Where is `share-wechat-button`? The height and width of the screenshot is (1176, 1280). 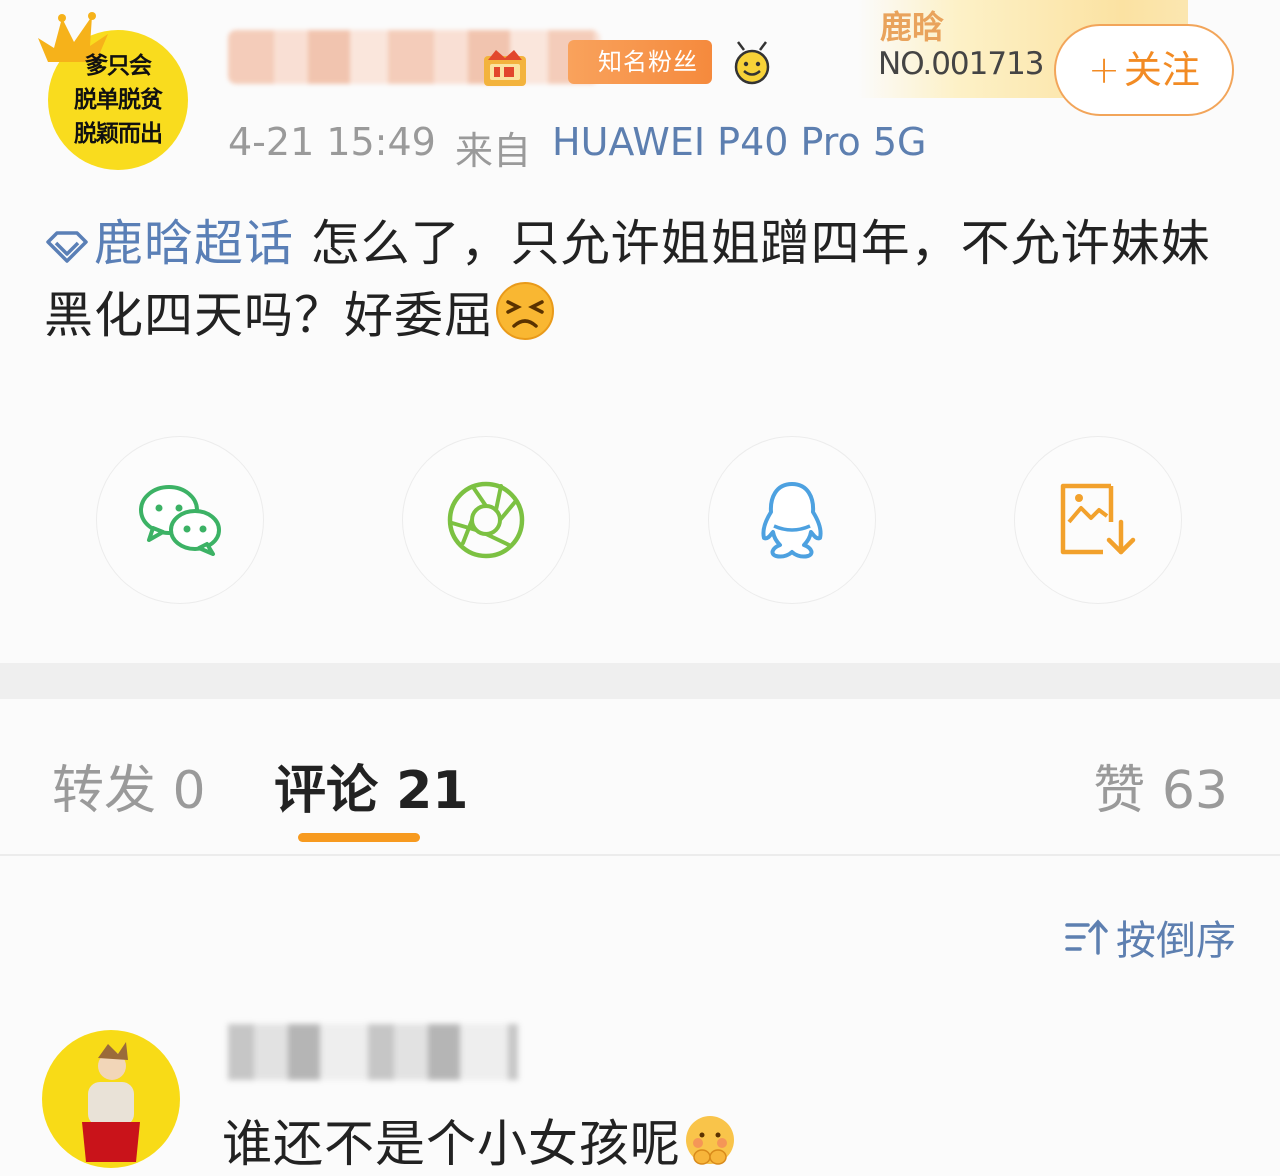
share-wechat-button is located at coordinates (180, 520).